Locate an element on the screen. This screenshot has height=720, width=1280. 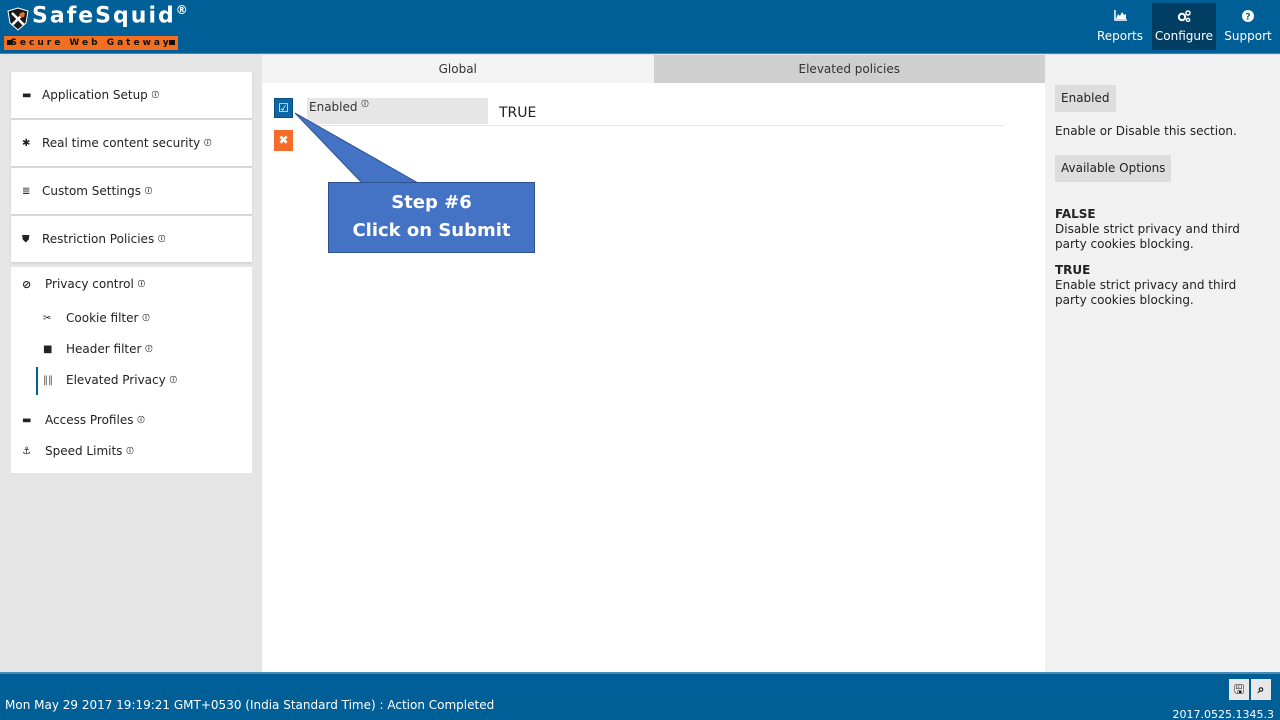
sidebar-item-speed-limits: ⚓ Speed Limits ⓘ is located at coordinates (77, 451).